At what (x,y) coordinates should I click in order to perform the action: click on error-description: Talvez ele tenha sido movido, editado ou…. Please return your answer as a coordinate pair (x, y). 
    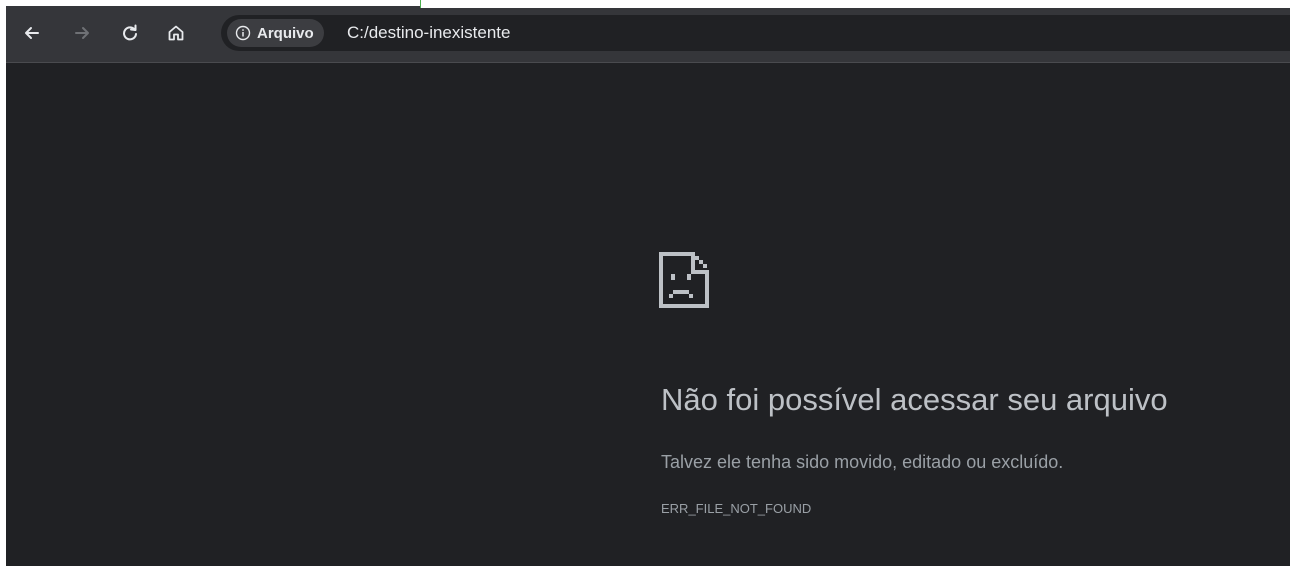
    Looking at the image, I should click on (862, 462).